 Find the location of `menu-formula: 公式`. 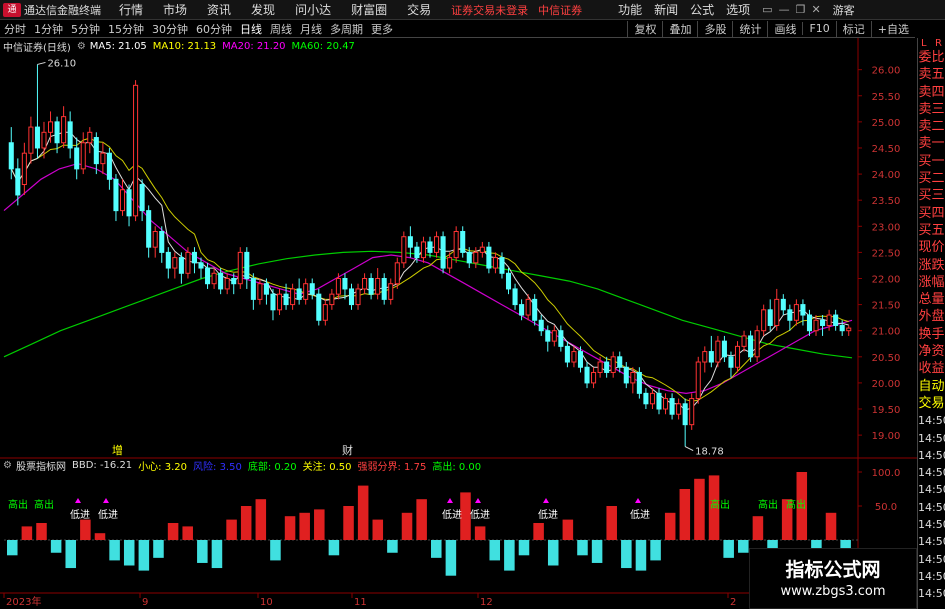

menu-formula: 公式 is located at coordinates (702, 9).